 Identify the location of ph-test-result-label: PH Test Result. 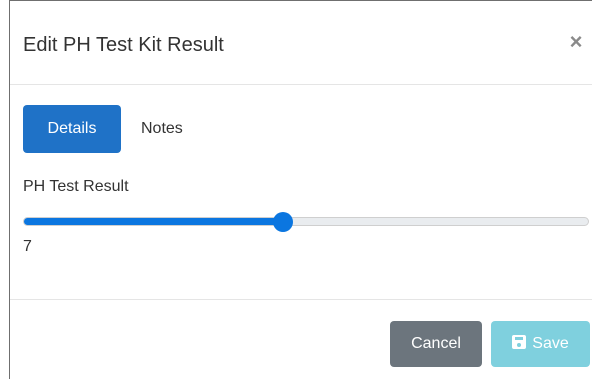
(76, 186).